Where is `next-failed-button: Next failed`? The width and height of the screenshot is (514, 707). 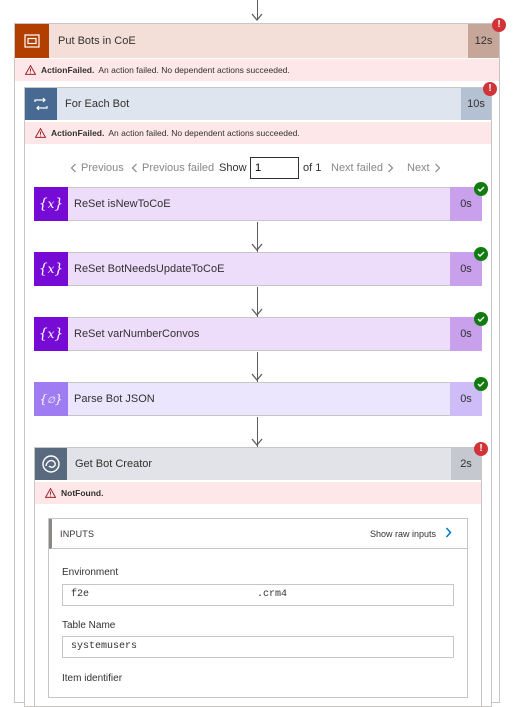 next-failed-button: Next failed is located at coordinates (362, 168).